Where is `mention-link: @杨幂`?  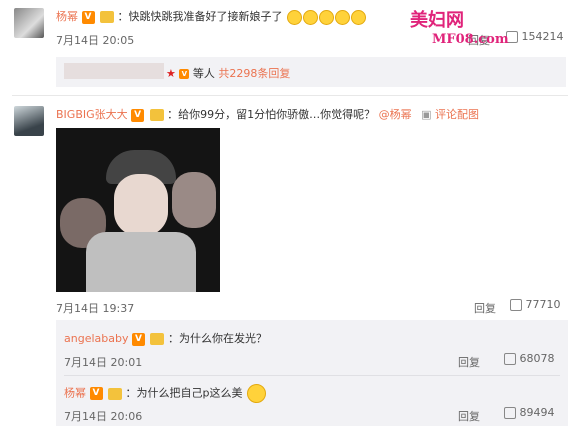 mention-link: @杨幂 is located at coordinates (395, 114).